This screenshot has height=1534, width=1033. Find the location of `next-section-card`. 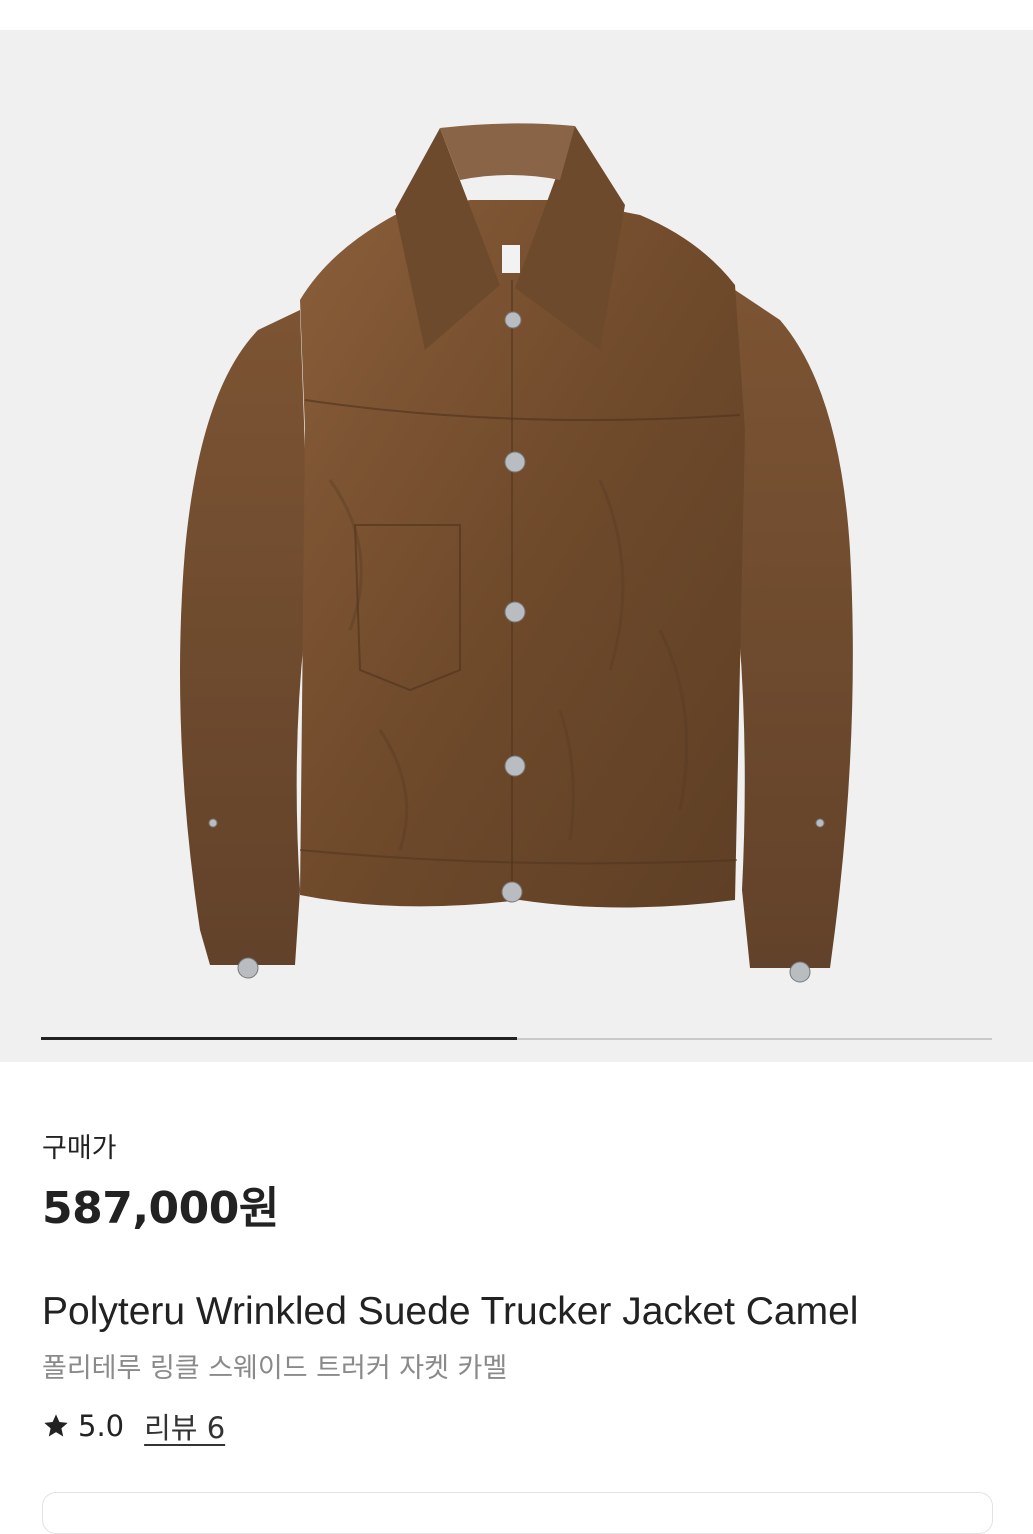

next-section-card is located at coordinates (517, 1513).